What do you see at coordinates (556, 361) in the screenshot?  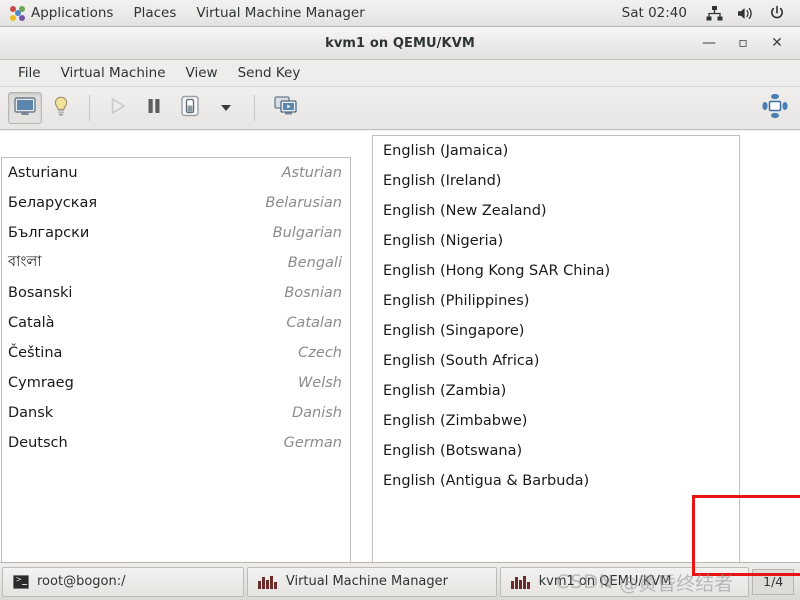 I see `list-item: English (South Africa)` at bounding box center [556, 361].